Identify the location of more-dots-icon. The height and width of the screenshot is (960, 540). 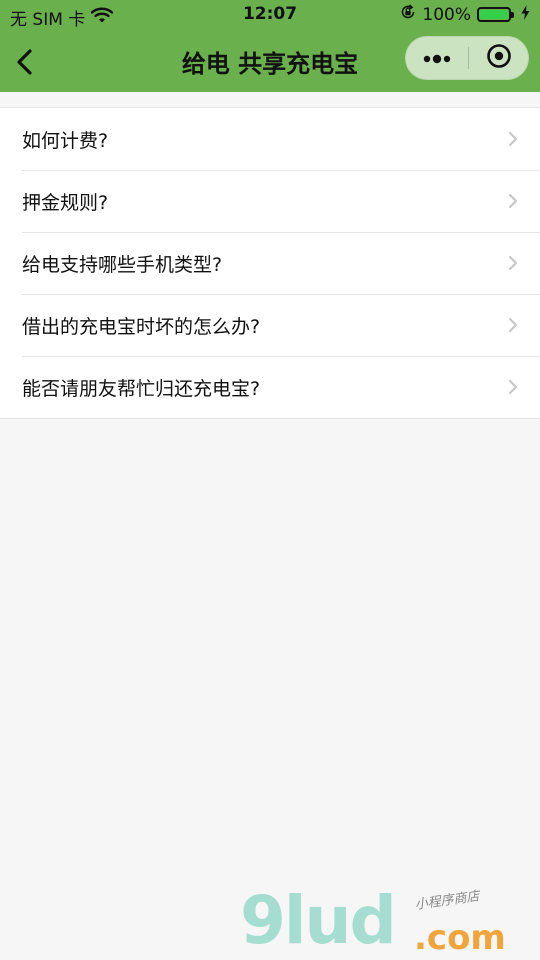
(437, 58).